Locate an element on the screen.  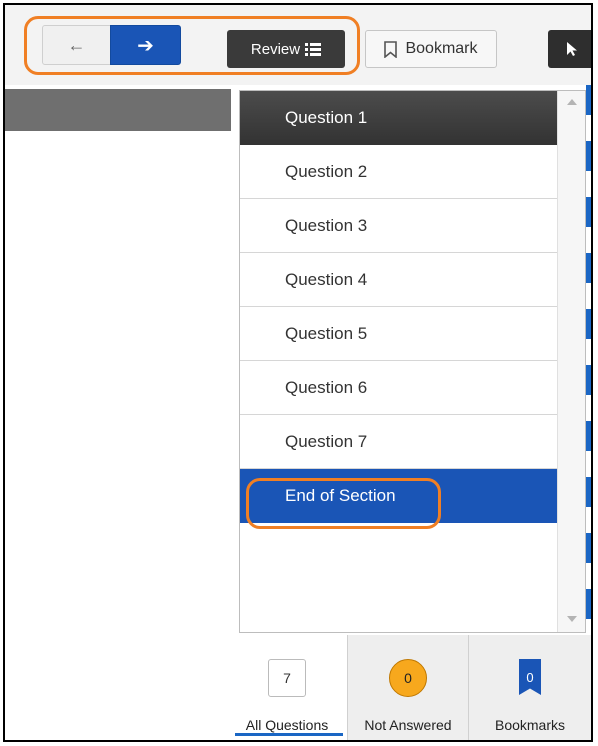
scroll-down-icon is located at coordinates (572, 619).